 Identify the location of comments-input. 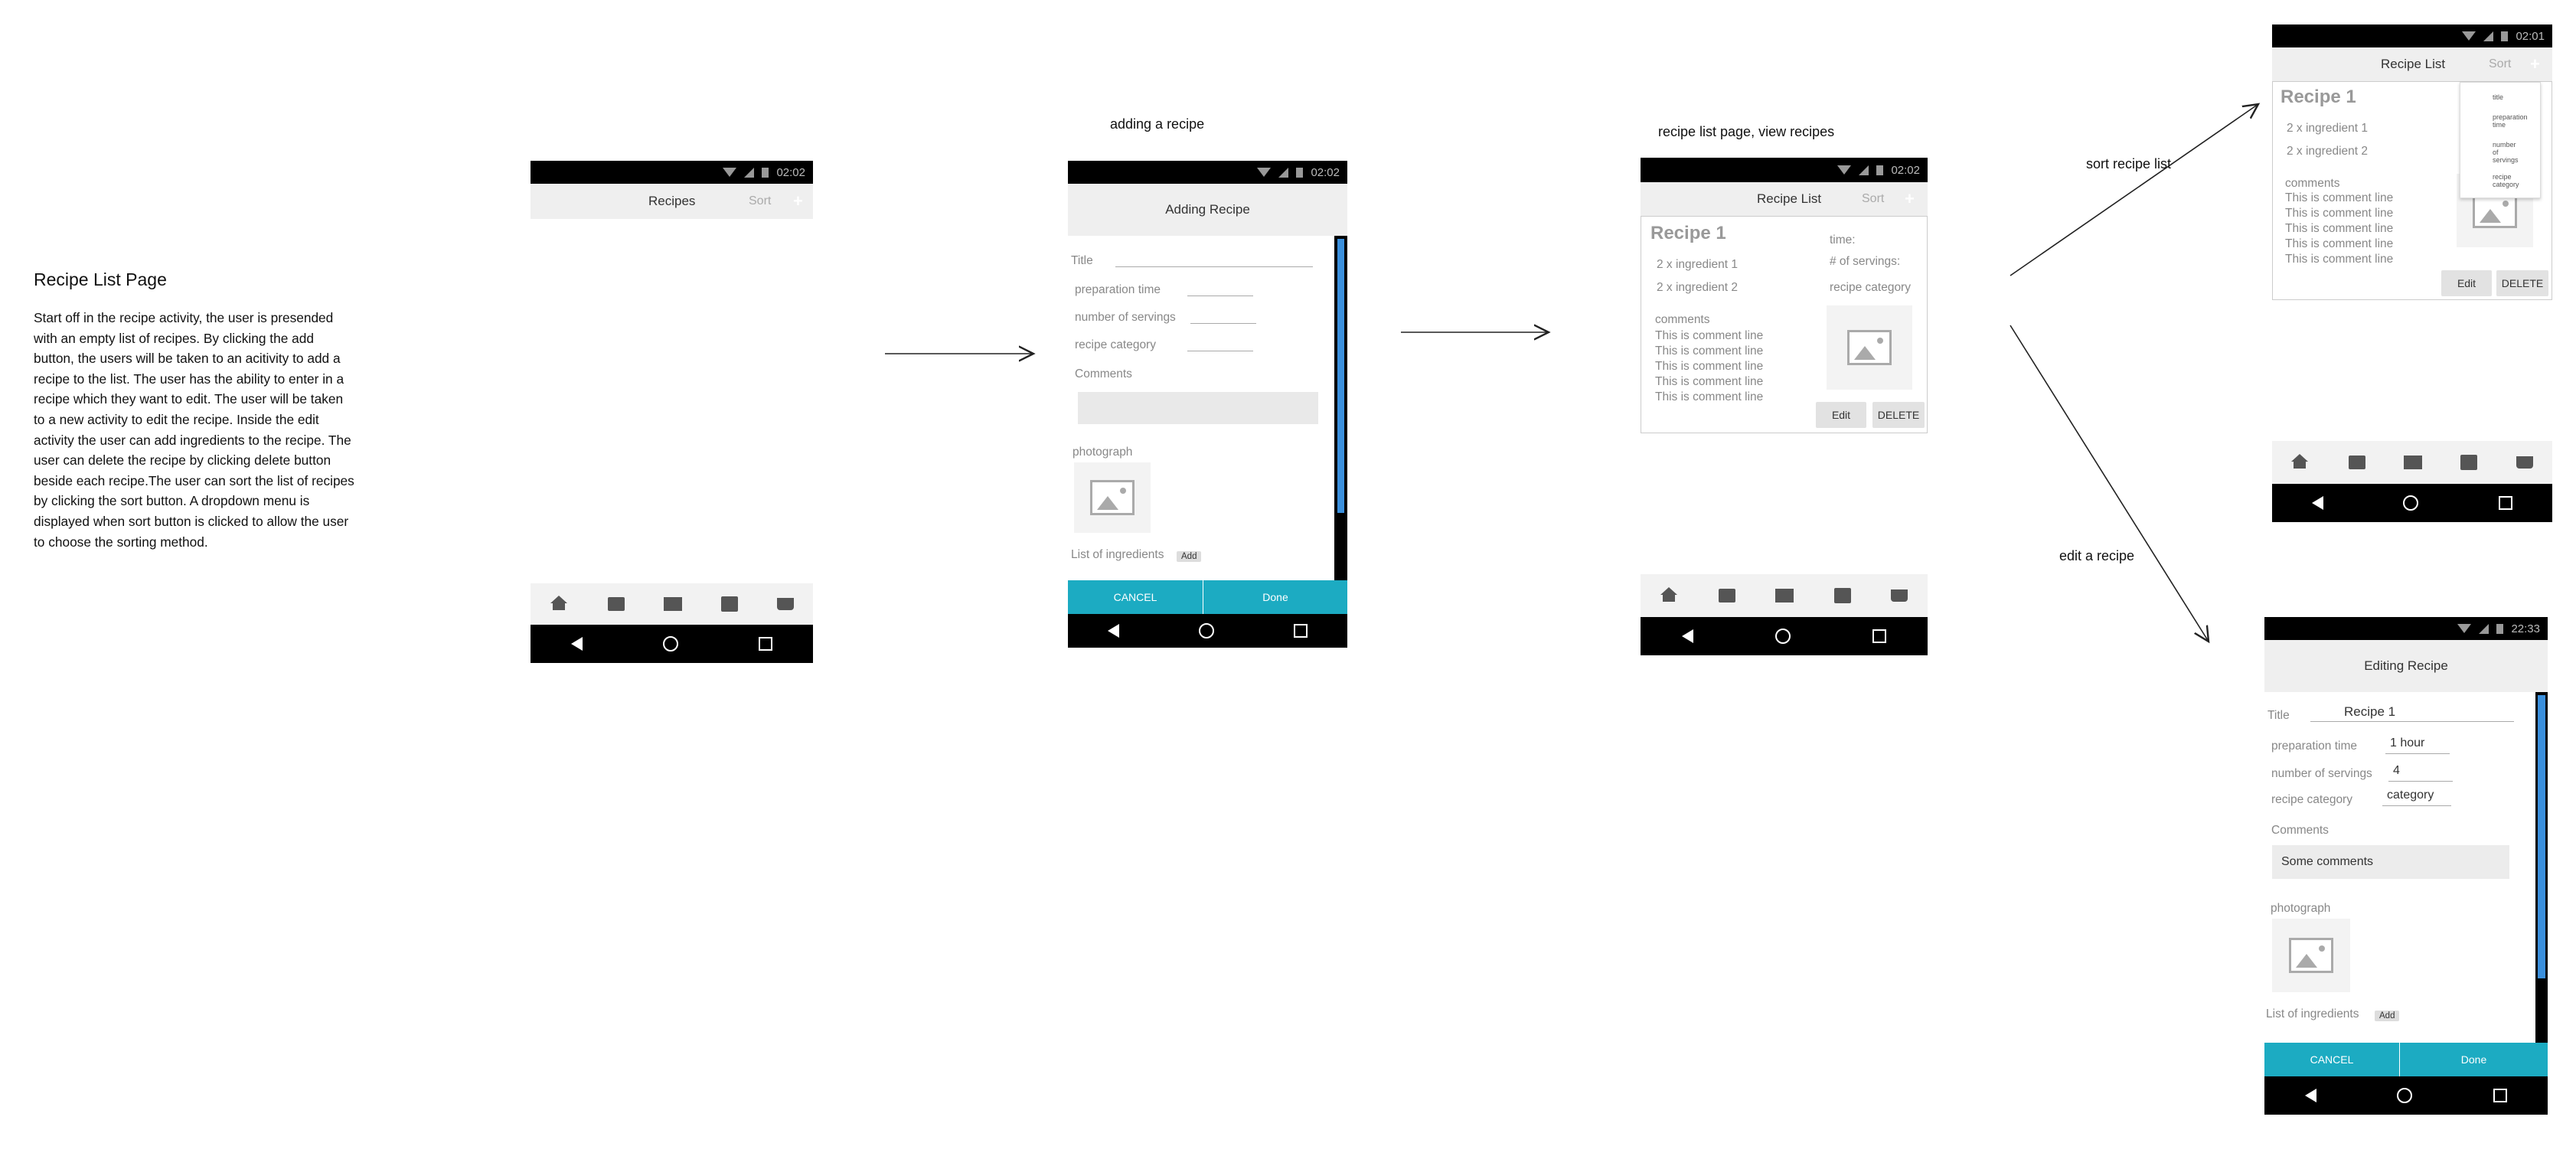
(1198, 408).